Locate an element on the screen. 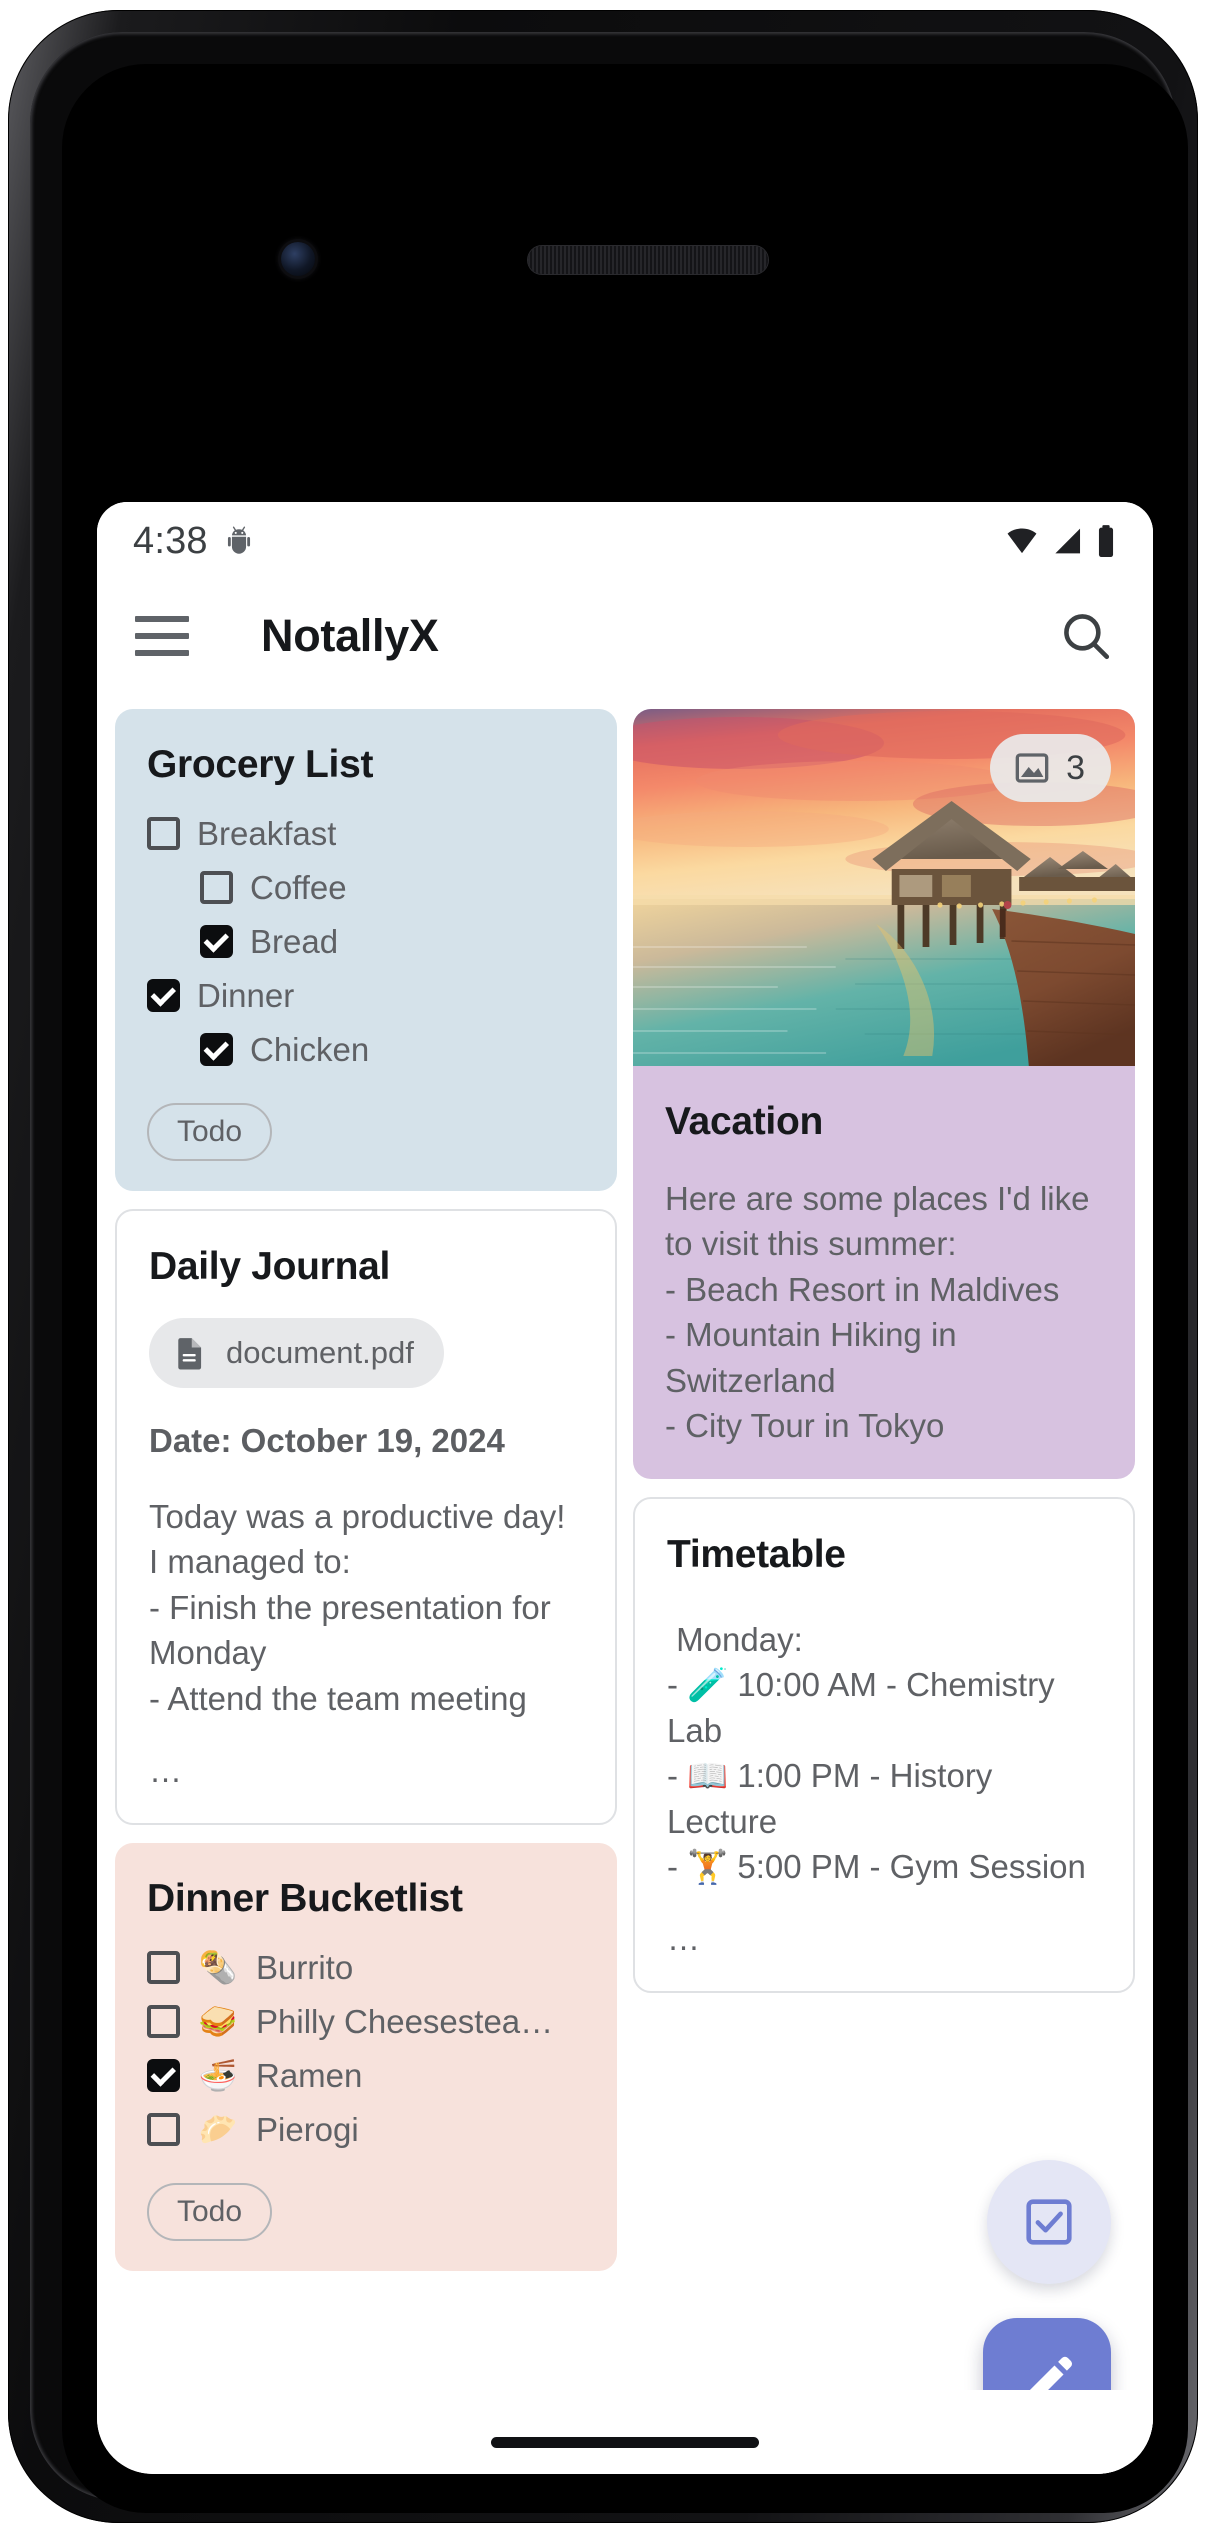 This screenshot has width=1206, height=2533. status-bar: 4:38 is located at coordinates (625, 541).